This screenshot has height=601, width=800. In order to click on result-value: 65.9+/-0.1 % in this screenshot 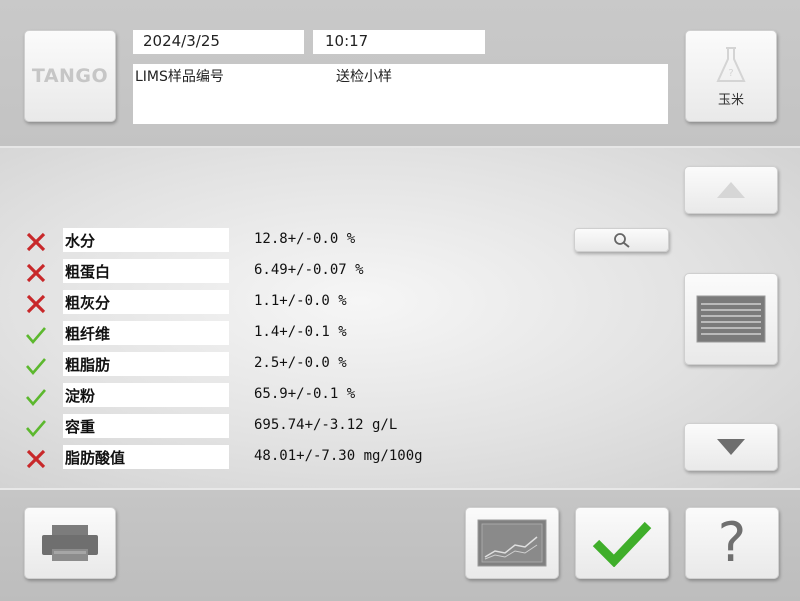, I will do `click(305, 394)`.